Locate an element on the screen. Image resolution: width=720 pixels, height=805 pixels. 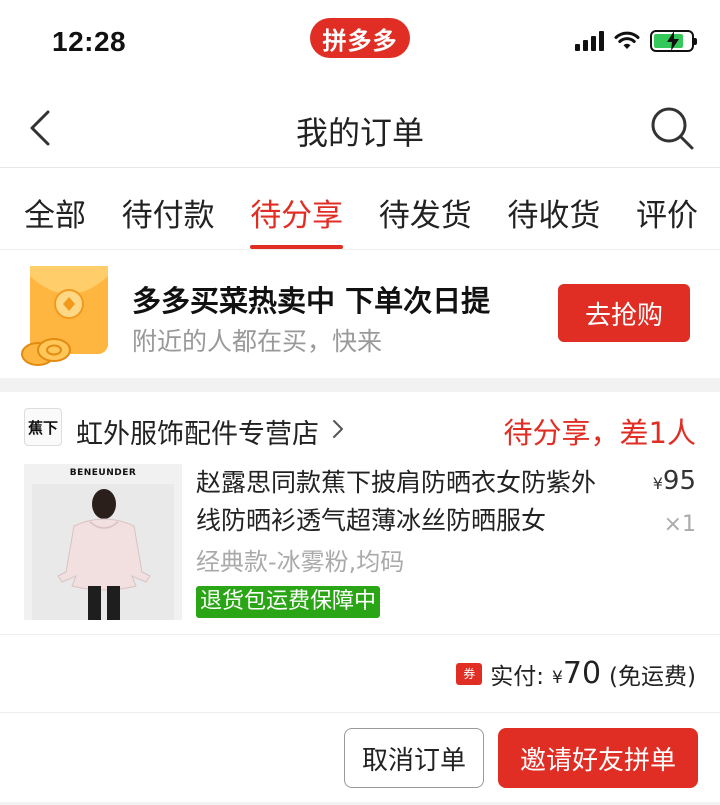
return-shipping-guarantee-badge: 退货包运费保障中 is located at coordinates (288, 602).